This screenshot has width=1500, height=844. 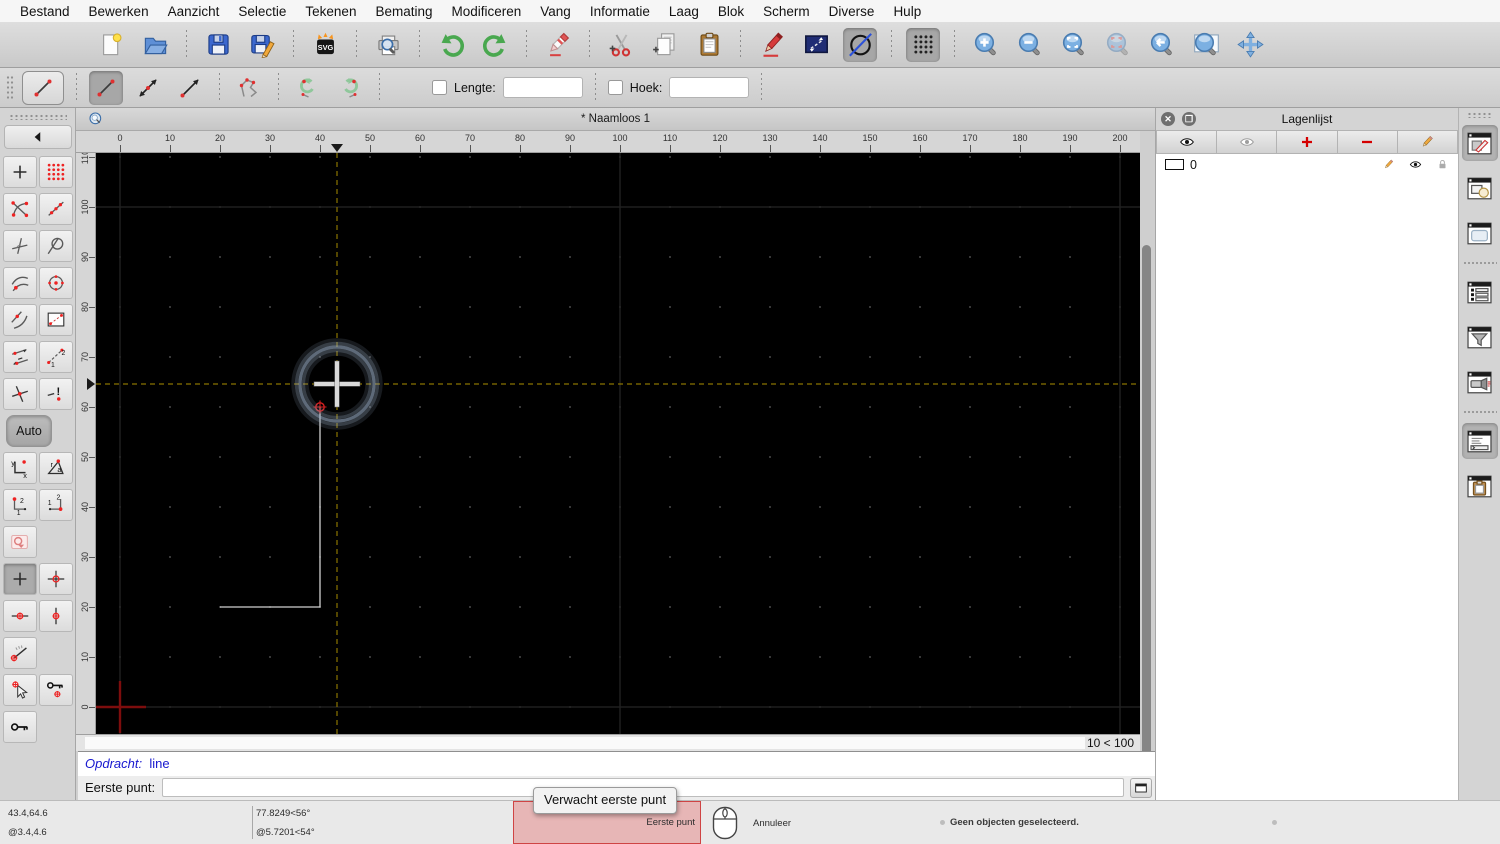 What do you see at coordinates (388, 45) in the screenshot?
I see `print-preview-button` at bounding box center [388, 45].